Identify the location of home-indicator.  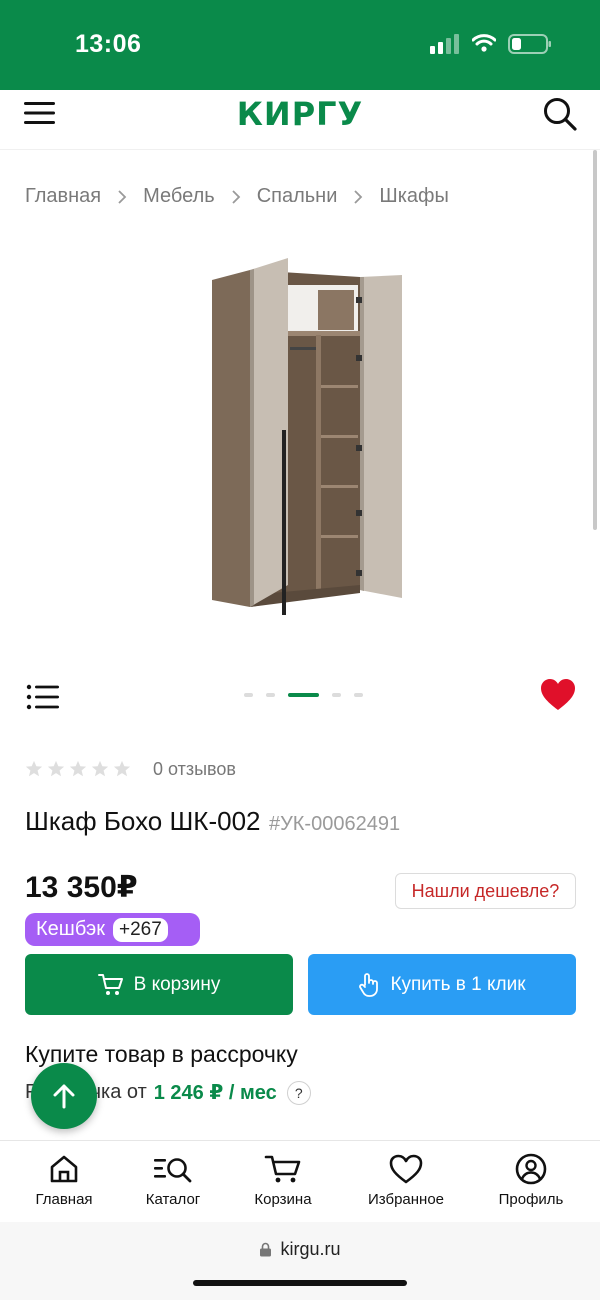
(300, 1283).